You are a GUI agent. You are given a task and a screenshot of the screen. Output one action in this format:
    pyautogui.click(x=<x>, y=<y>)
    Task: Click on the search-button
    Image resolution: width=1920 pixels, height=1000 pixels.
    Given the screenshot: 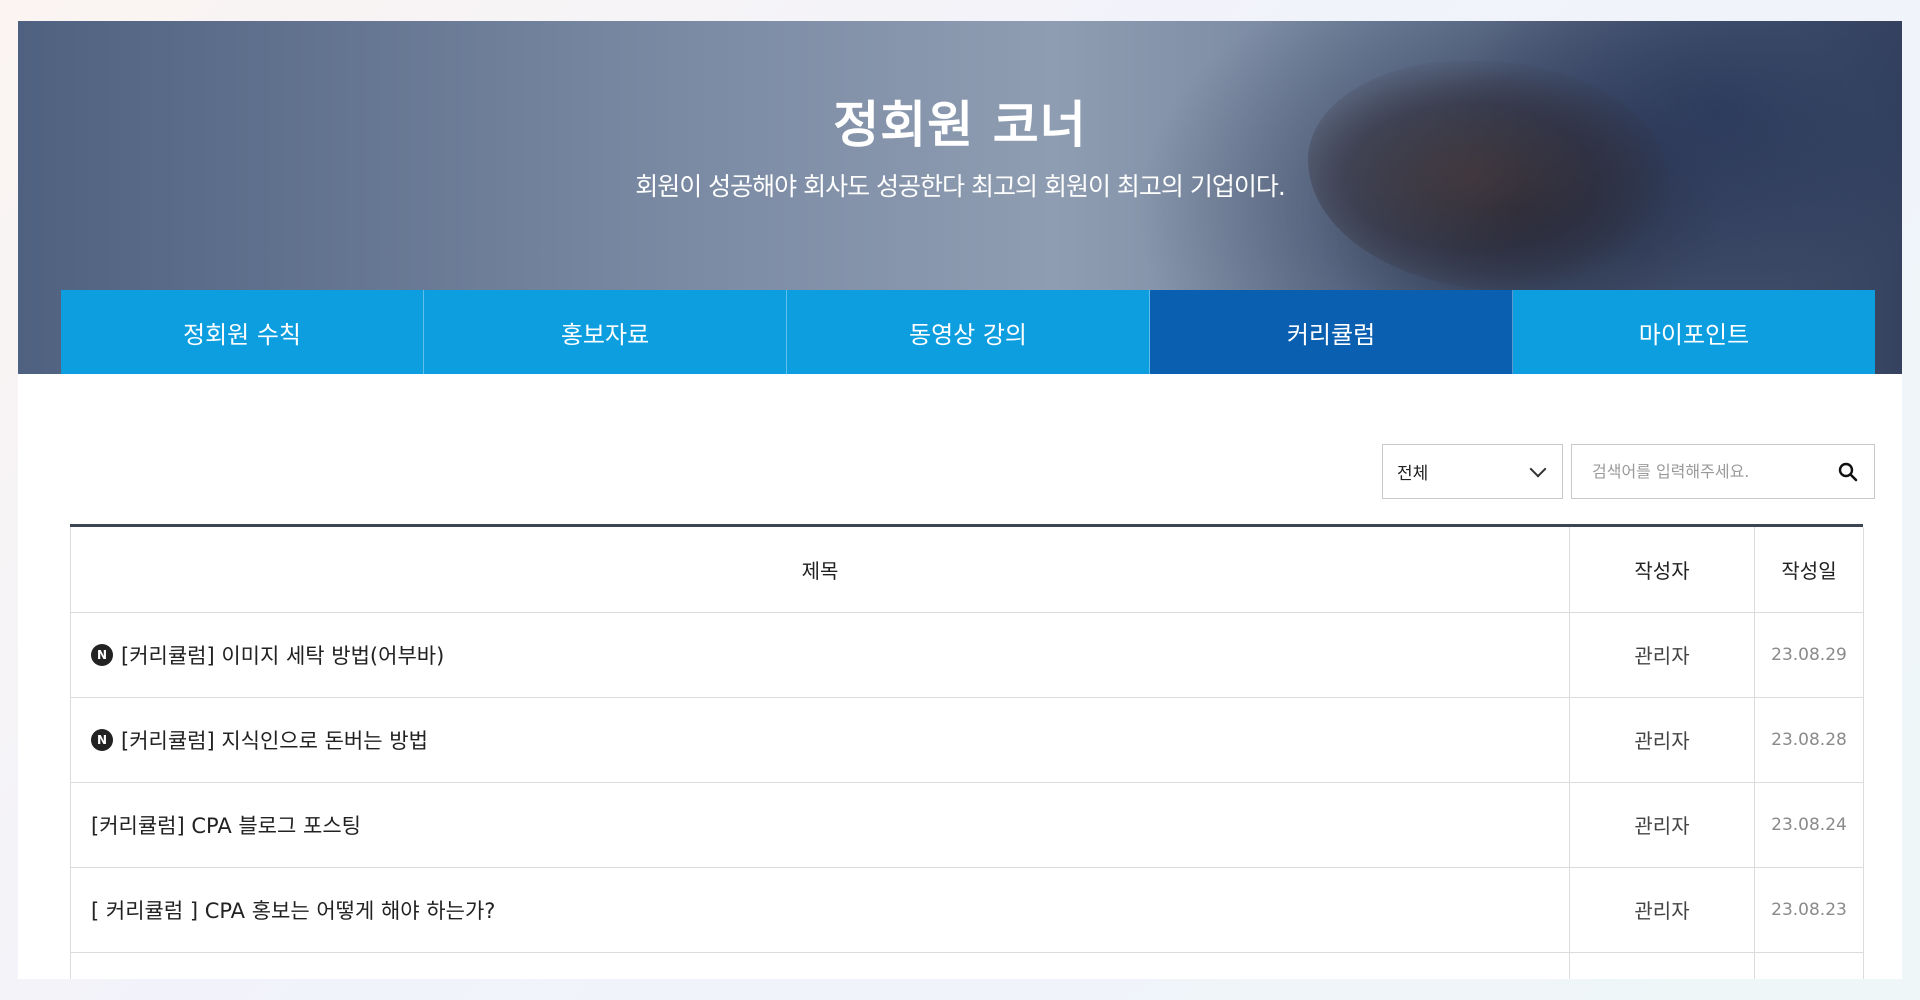 What is the action you would take?
    pyautogui.click(x=1848, y=471)
    